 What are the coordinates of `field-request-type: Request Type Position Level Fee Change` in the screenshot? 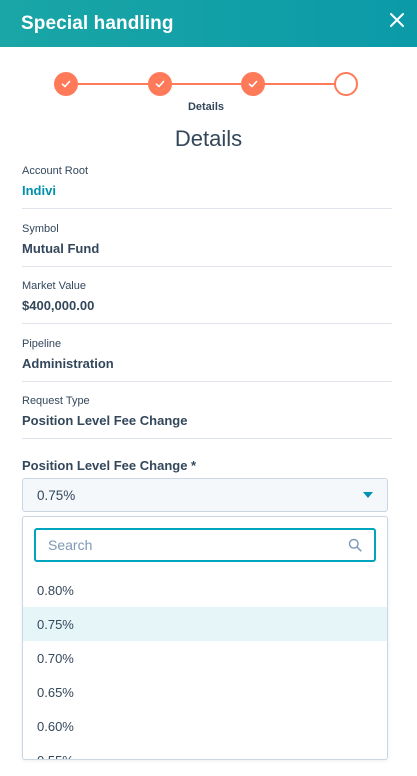 It's located at (207, 411).